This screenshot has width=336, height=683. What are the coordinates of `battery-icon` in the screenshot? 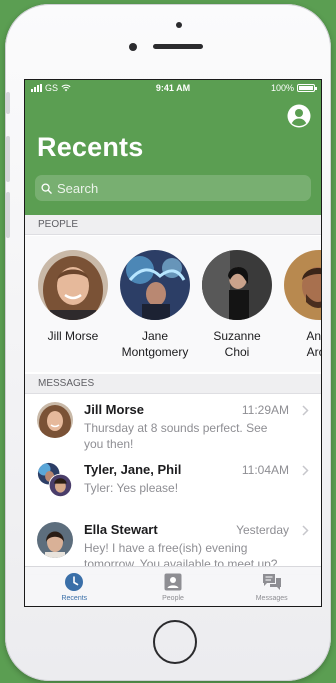 It's located at (307, 88).